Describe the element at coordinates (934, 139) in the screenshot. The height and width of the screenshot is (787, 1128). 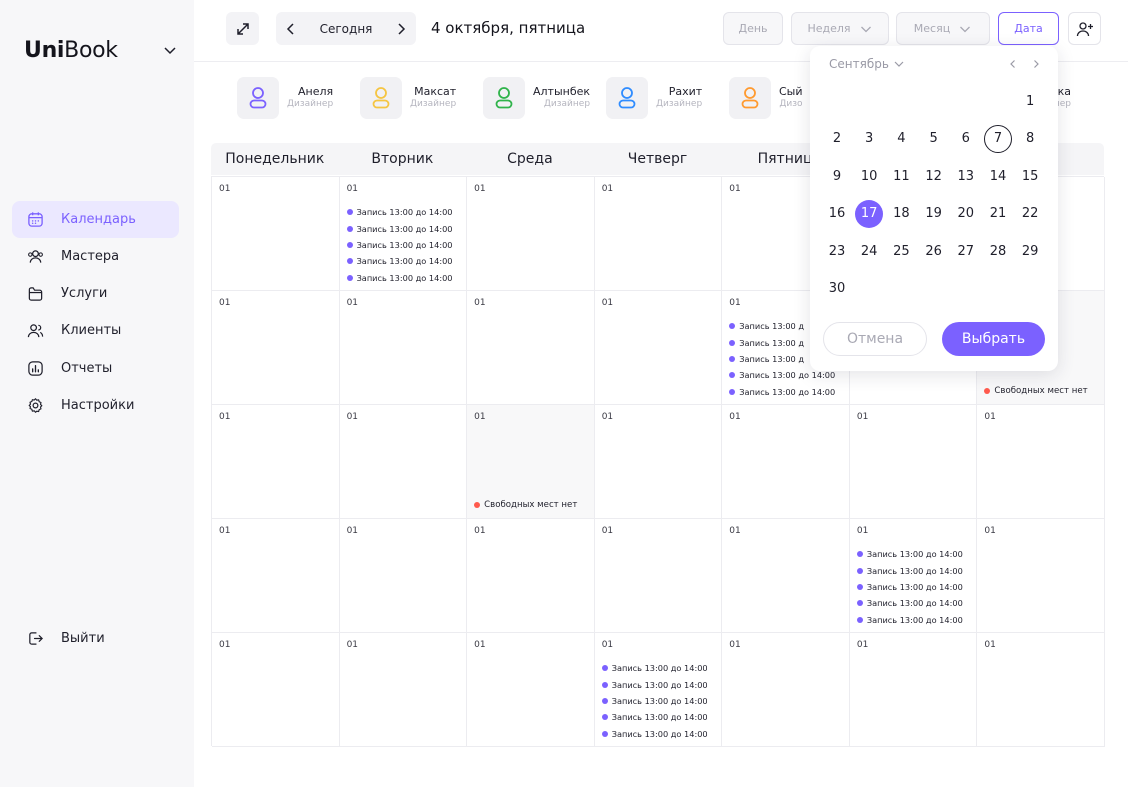
I see `picker-day: 5` at that location.